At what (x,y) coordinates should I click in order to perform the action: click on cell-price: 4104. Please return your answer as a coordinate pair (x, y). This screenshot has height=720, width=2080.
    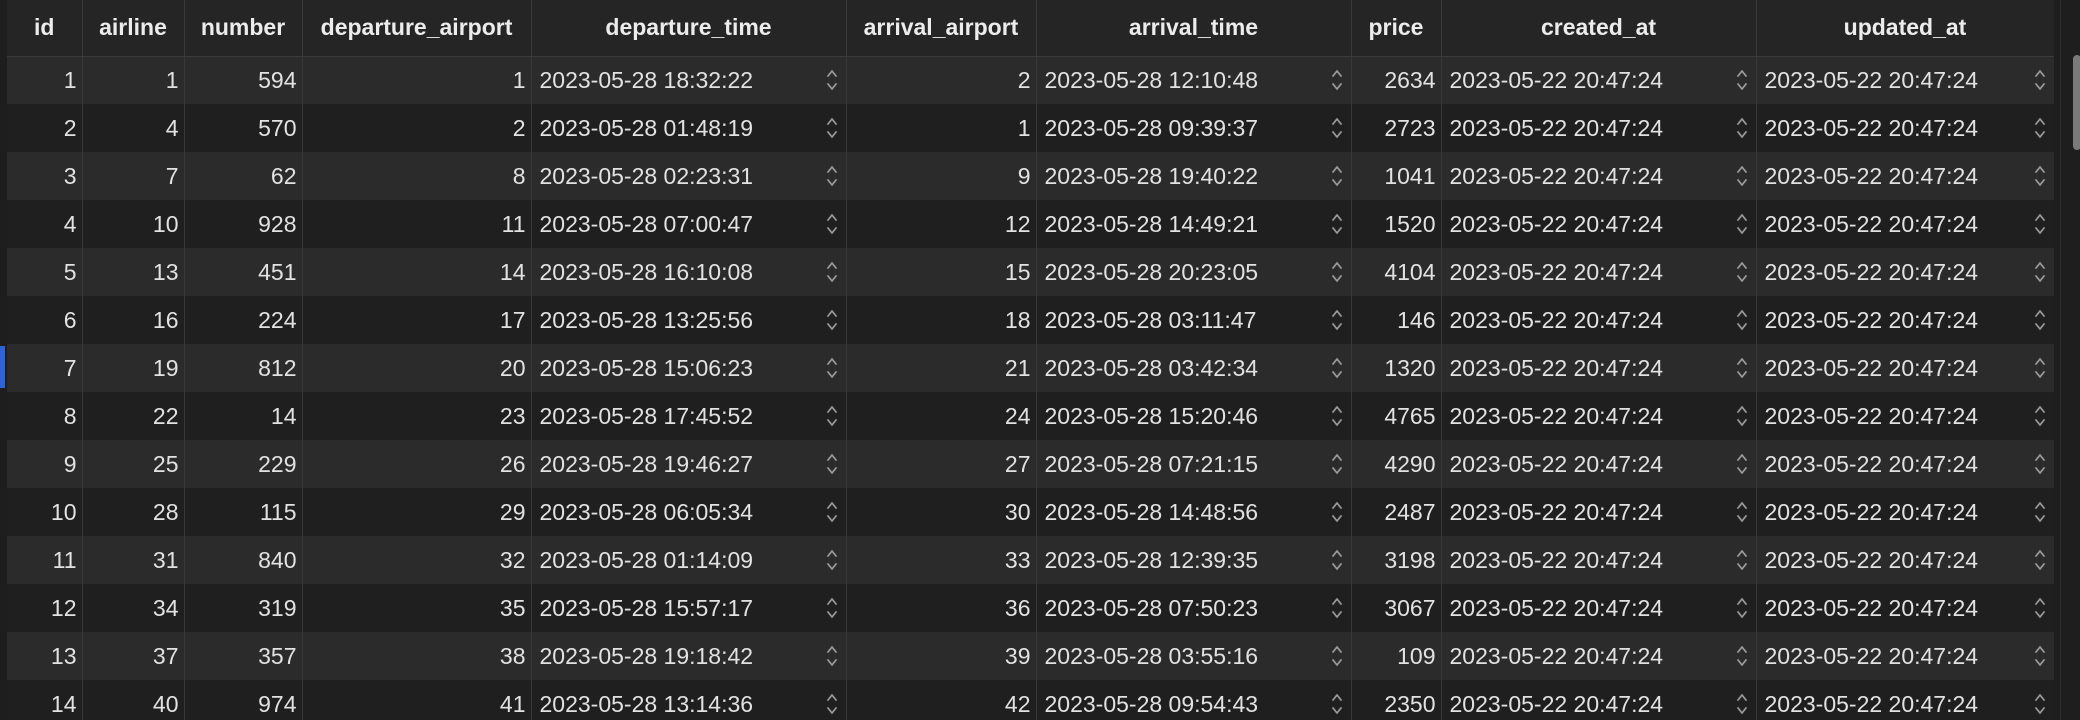
    Looking at the image, I should click on (1396, 272).